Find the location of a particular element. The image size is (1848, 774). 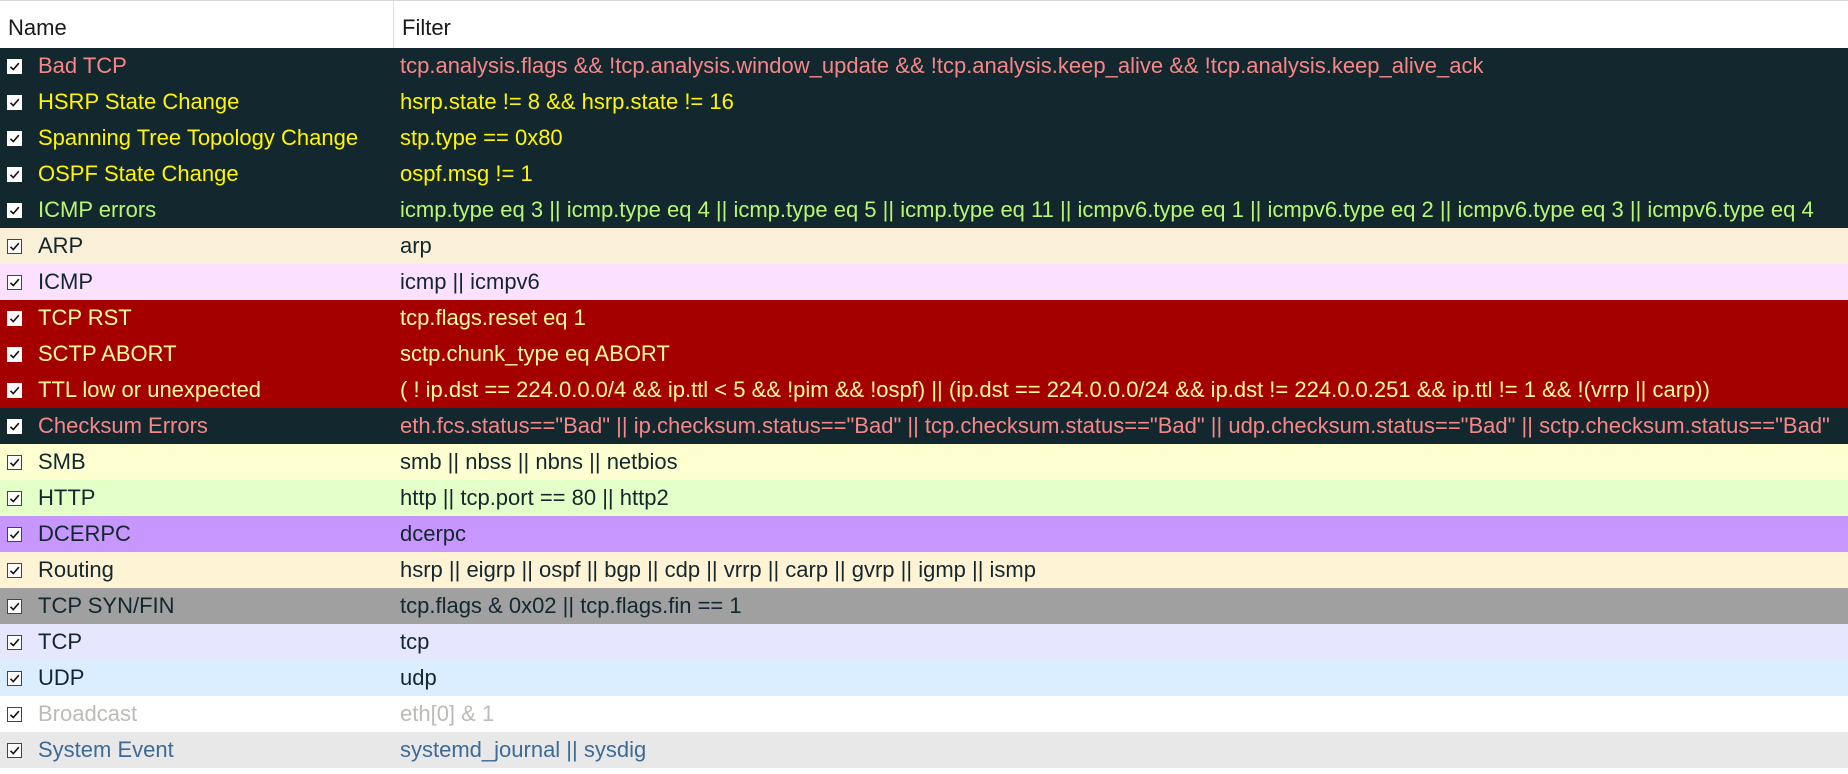

rule-name: SMB is located at coordinates (62, 461).